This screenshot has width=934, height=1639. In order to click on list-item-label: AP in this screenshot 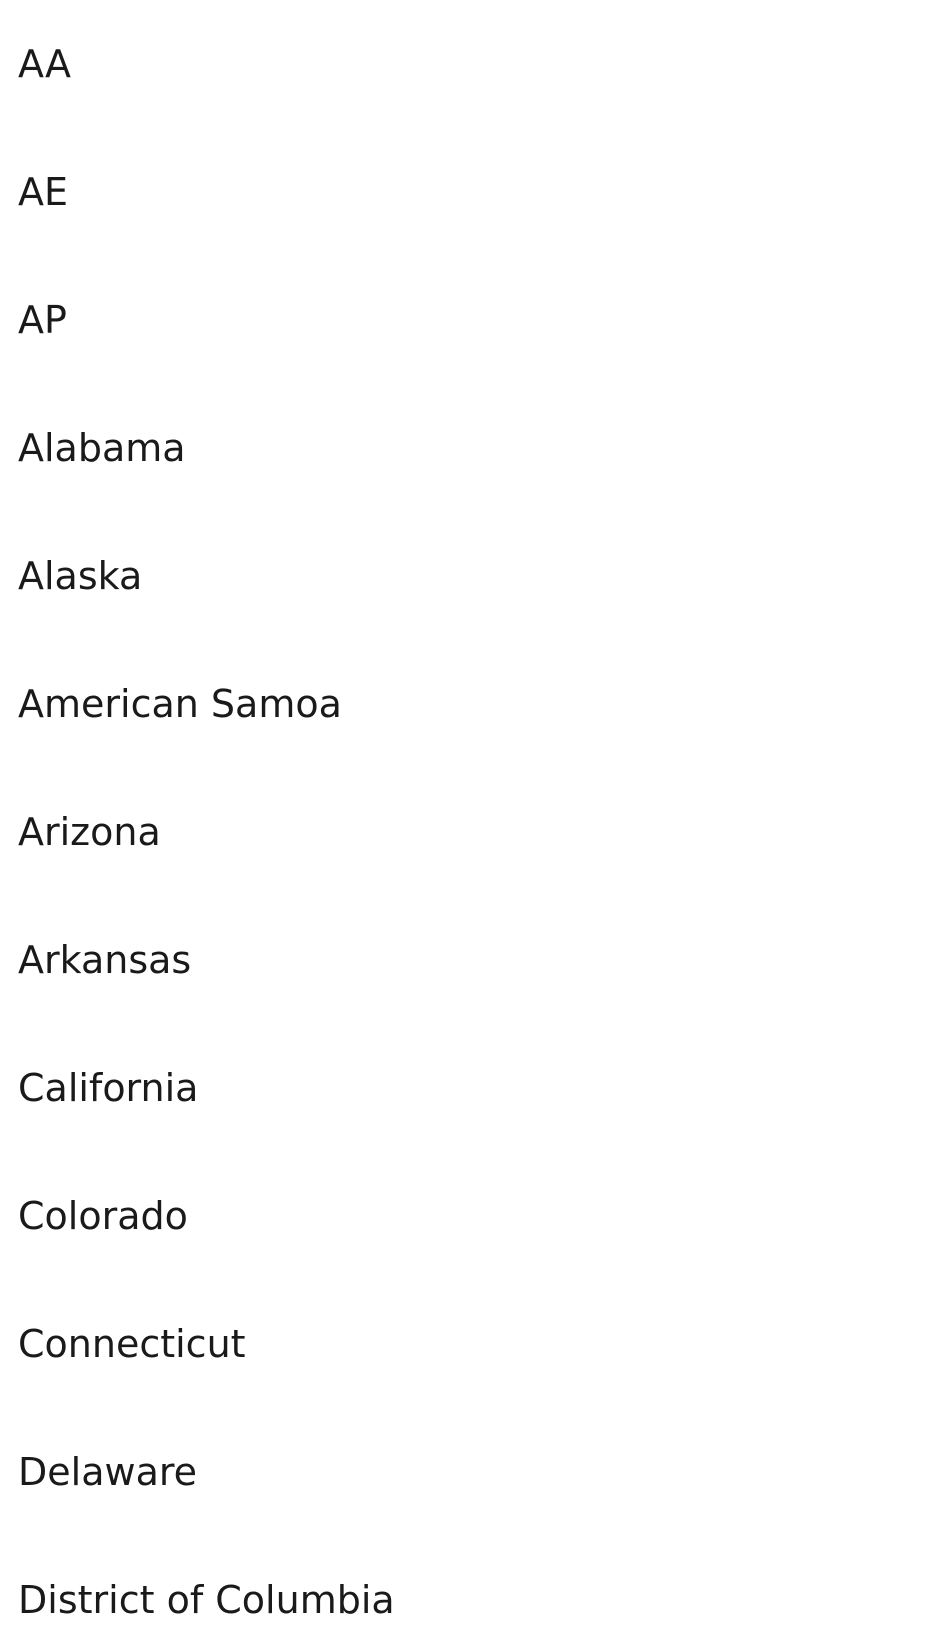, I will do `click(42, 320)`.